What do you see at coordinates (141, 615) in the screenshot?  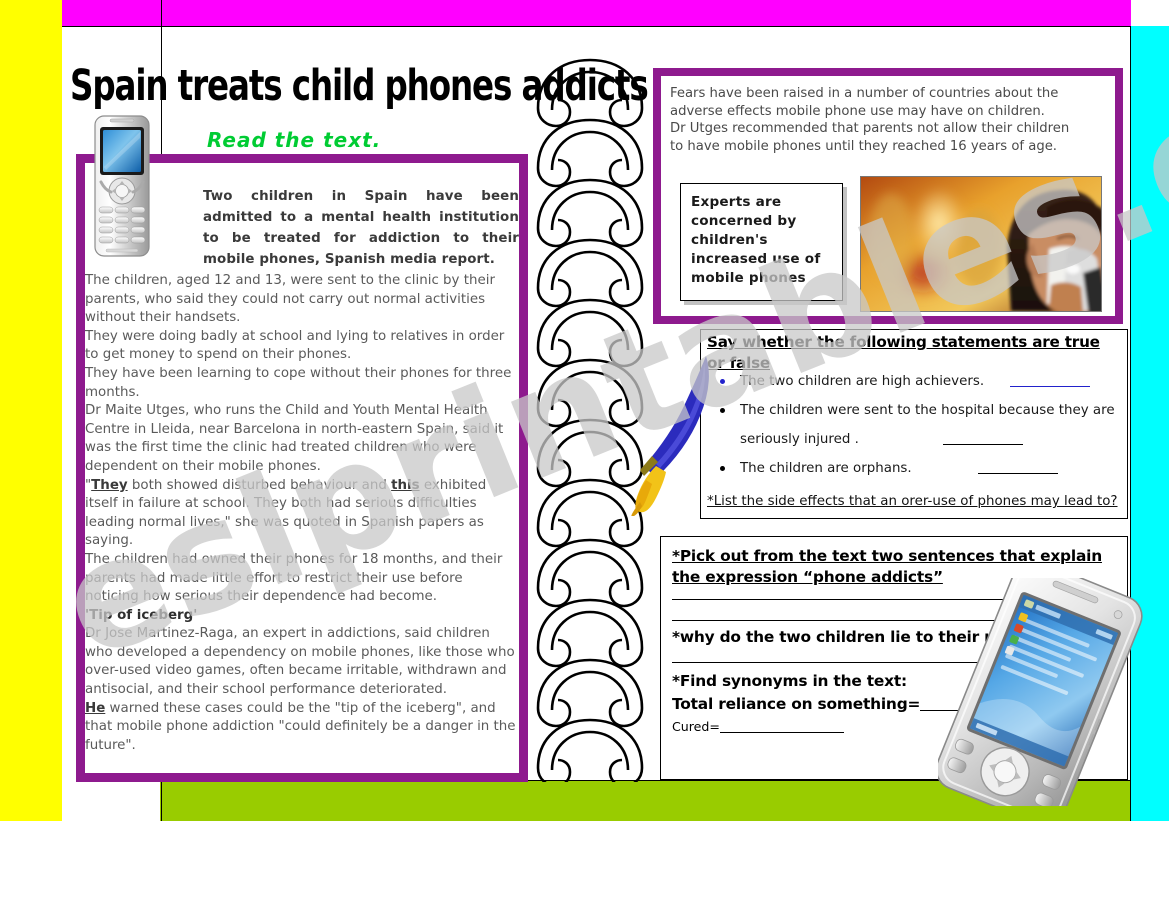 I see `article-subheading: 'Tip of iceberg'` at bounding box center [141, 615].